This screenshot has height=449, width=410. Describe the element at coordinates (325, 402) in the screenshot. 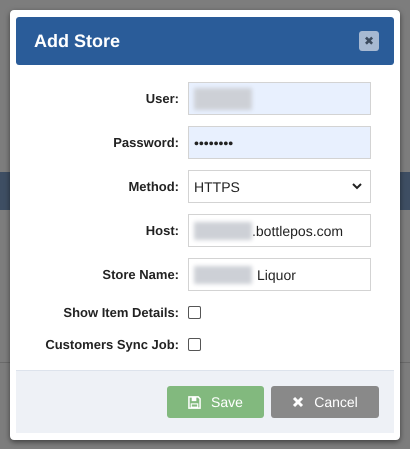

I see `cancel-button: Cancel` at that location.